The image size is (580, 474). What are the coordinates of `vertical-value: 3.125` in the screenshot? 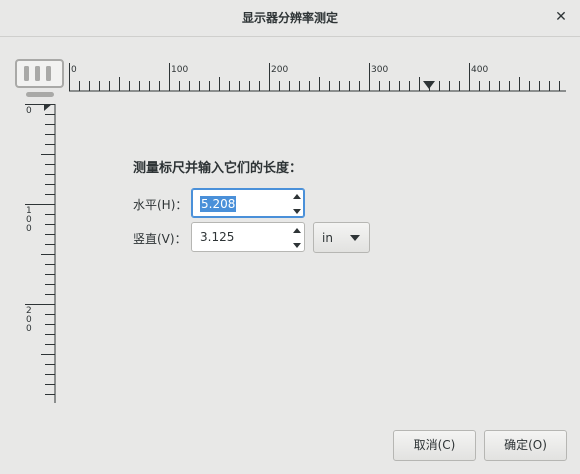 It's located at (217, 237).